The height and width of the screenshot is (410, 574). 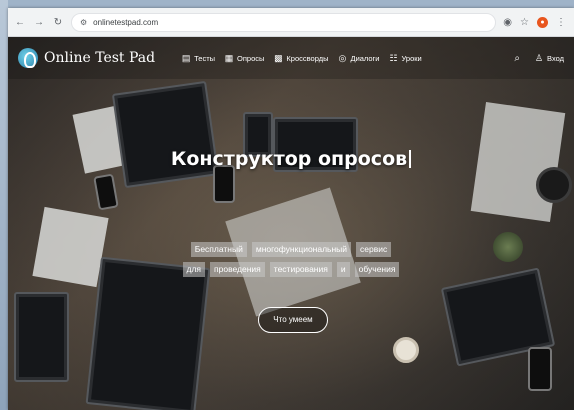 I want to click on hero-subtitle-line-1: Бесплатный многофункциональный сервис, so click(x=291, y=249).